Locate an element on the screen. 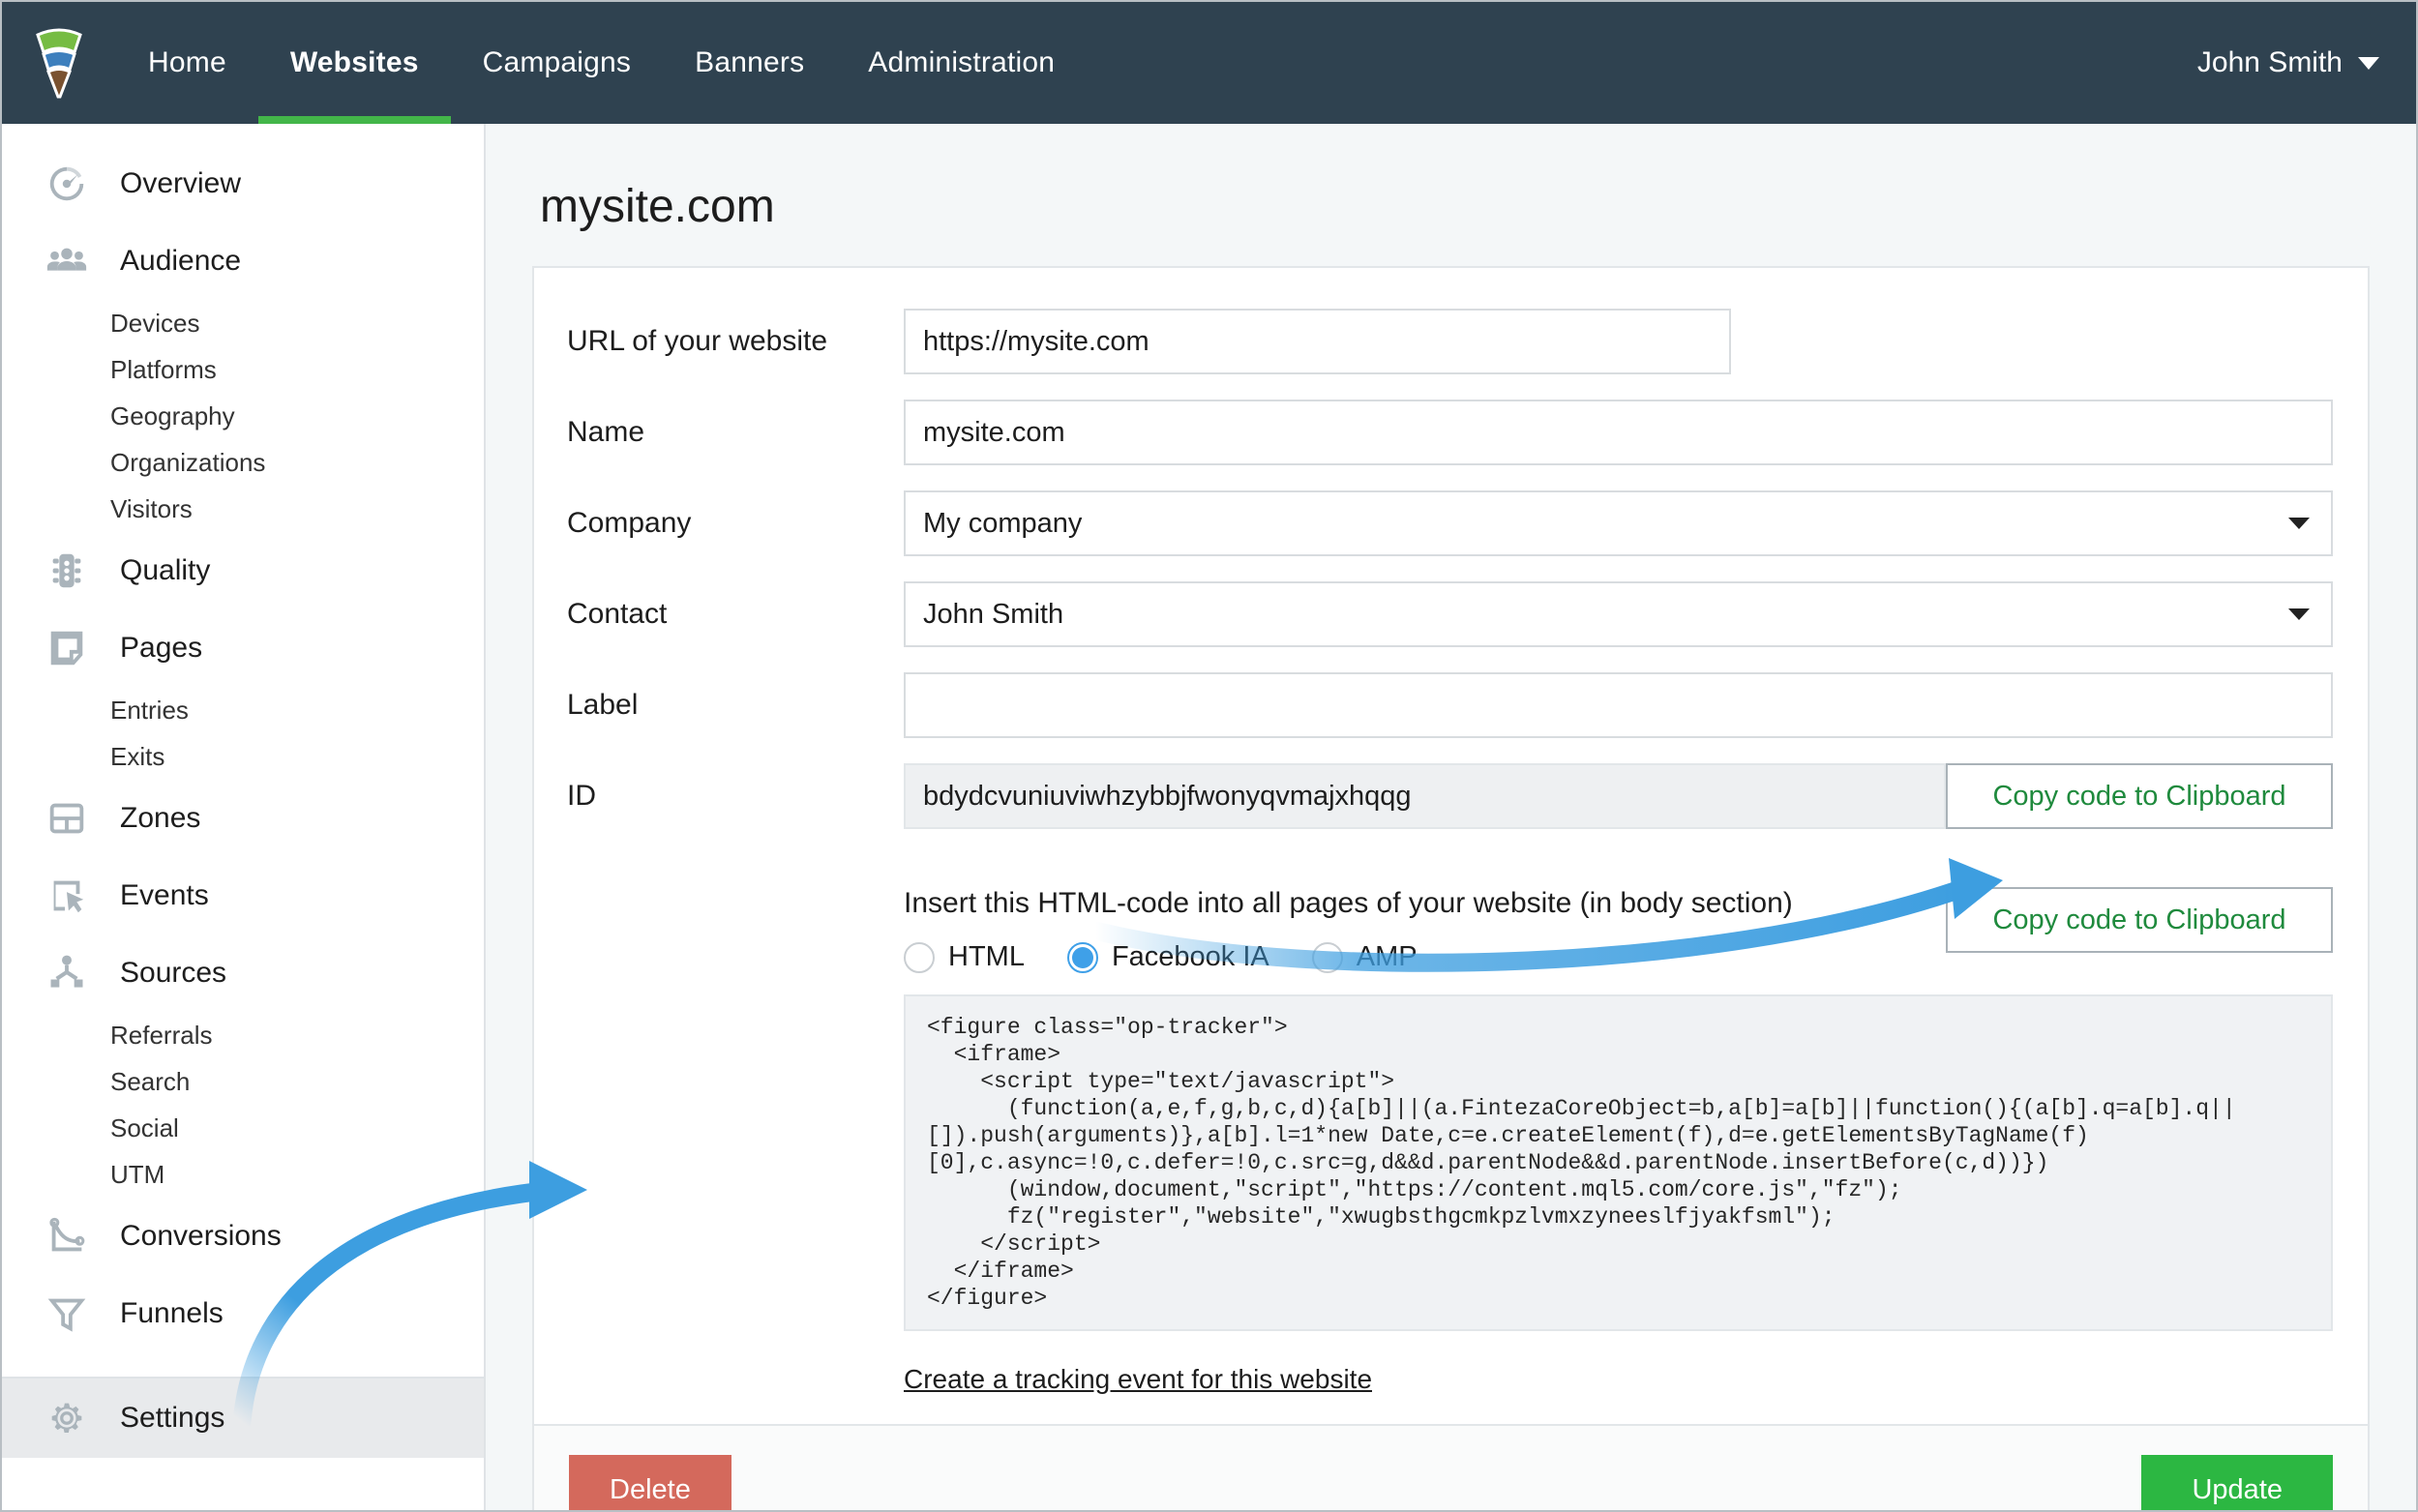 The width and height of the screenshot is (2418, 1512). nav-label: Campaigns is located at coordinates (557, 62).